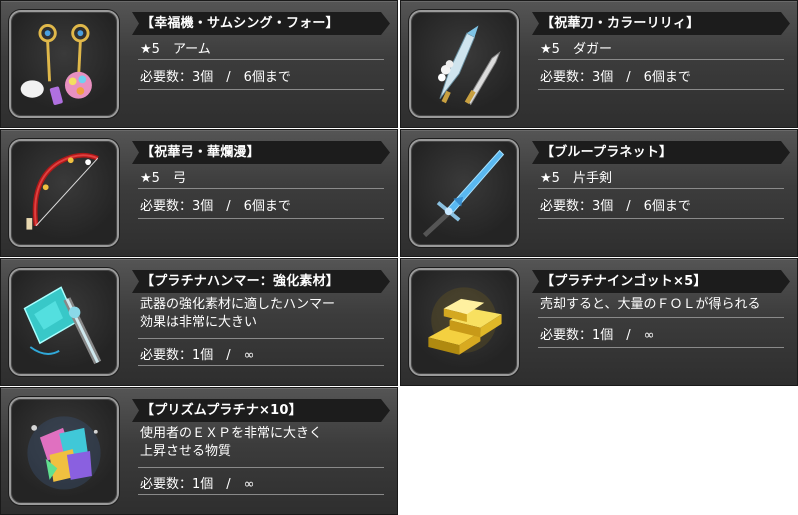  Describe the element at coordinates (62, 325) in the screenshot. I see `hammer-icon` at that location.